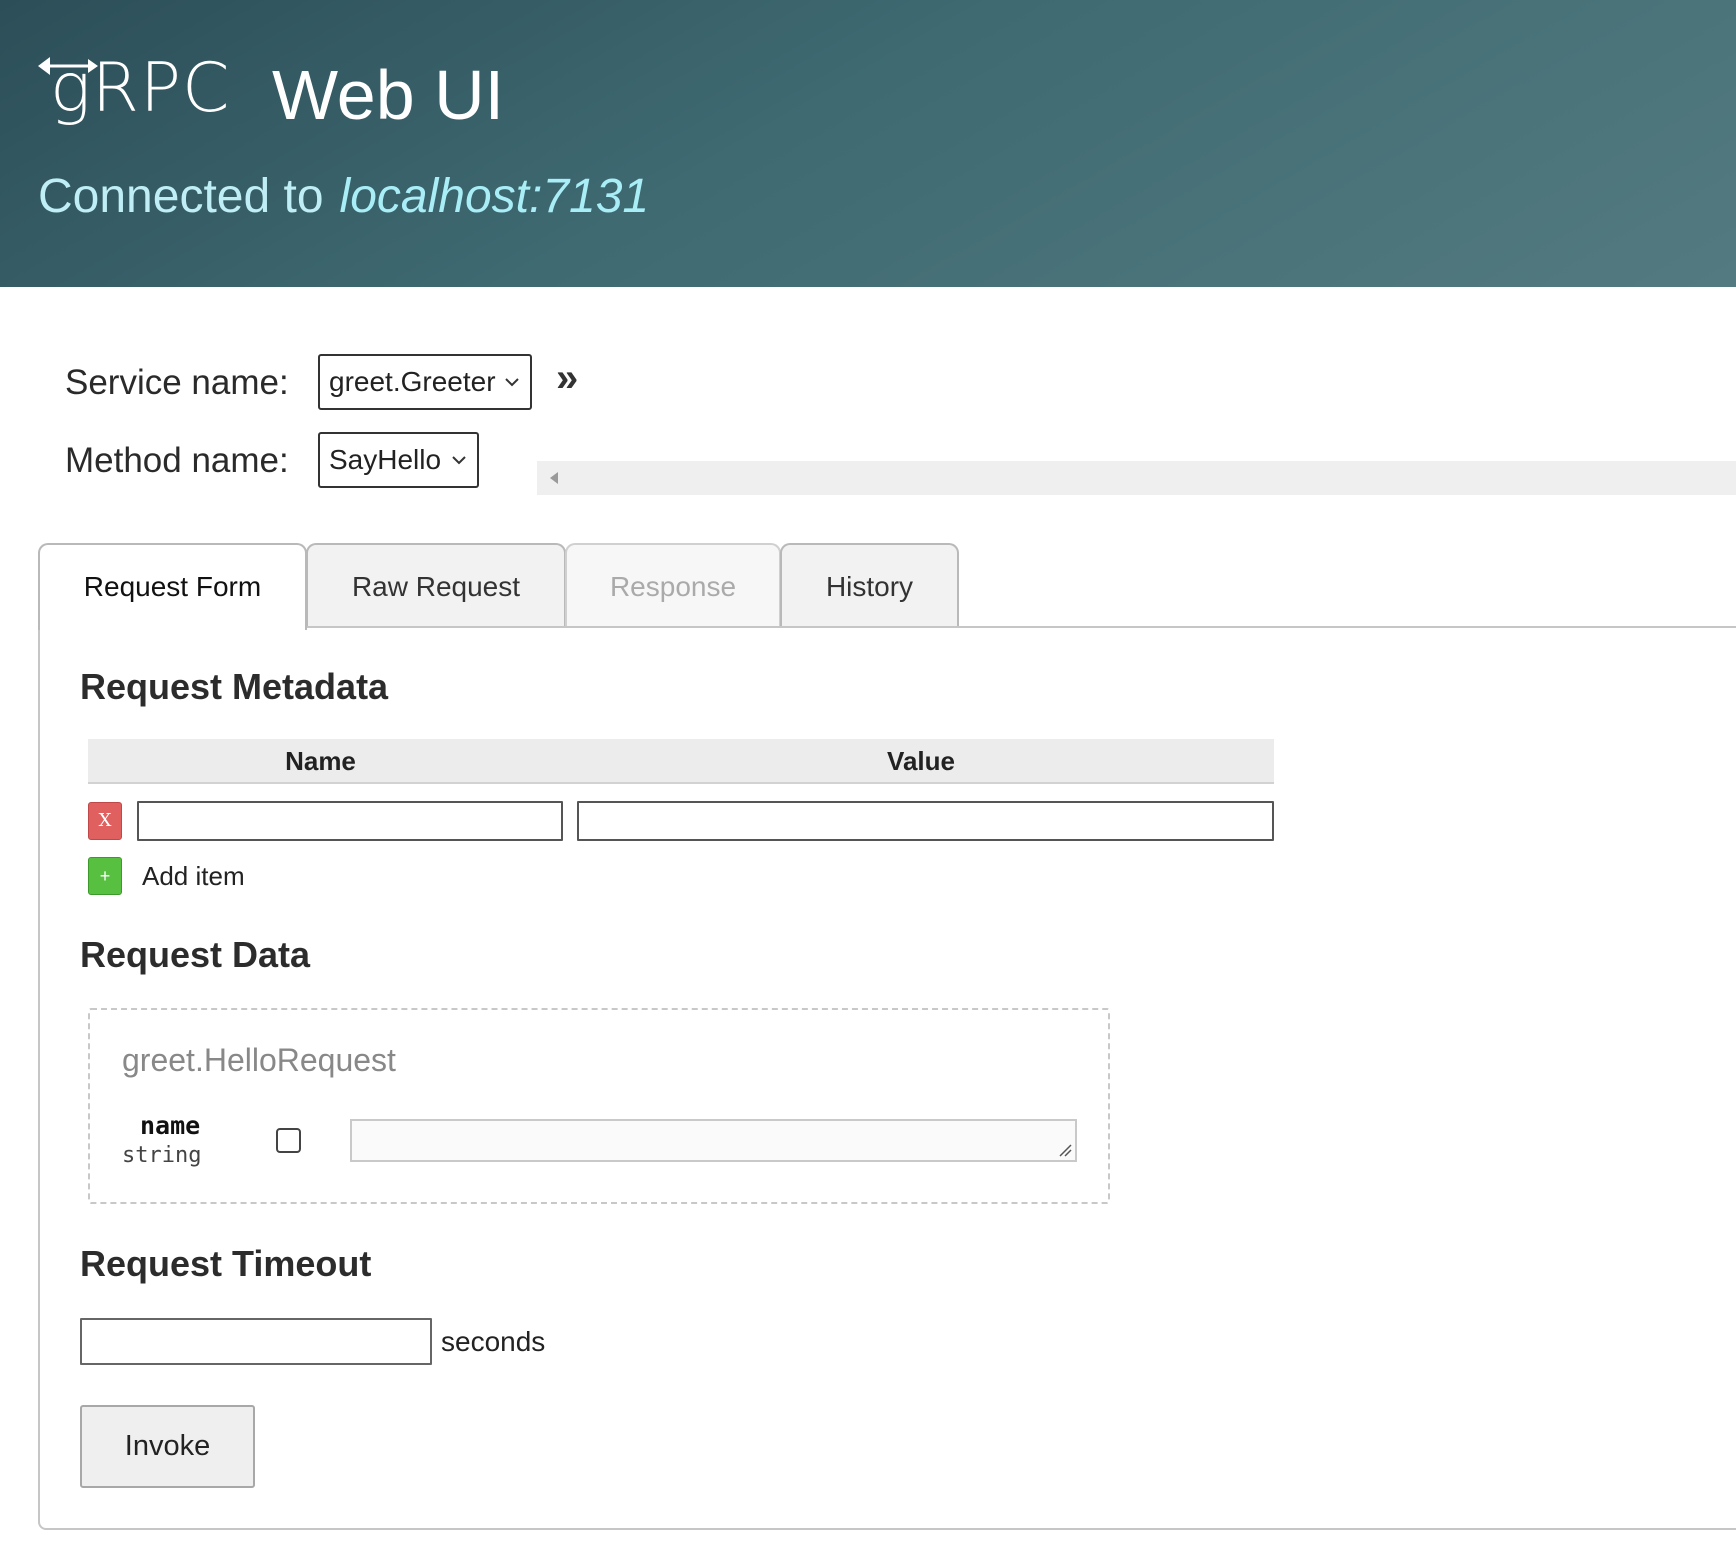  What do you see at coordinates (320, 761) in the screenshot?
I see `metadata-column-name: Name` at bounding box center [320, 761].